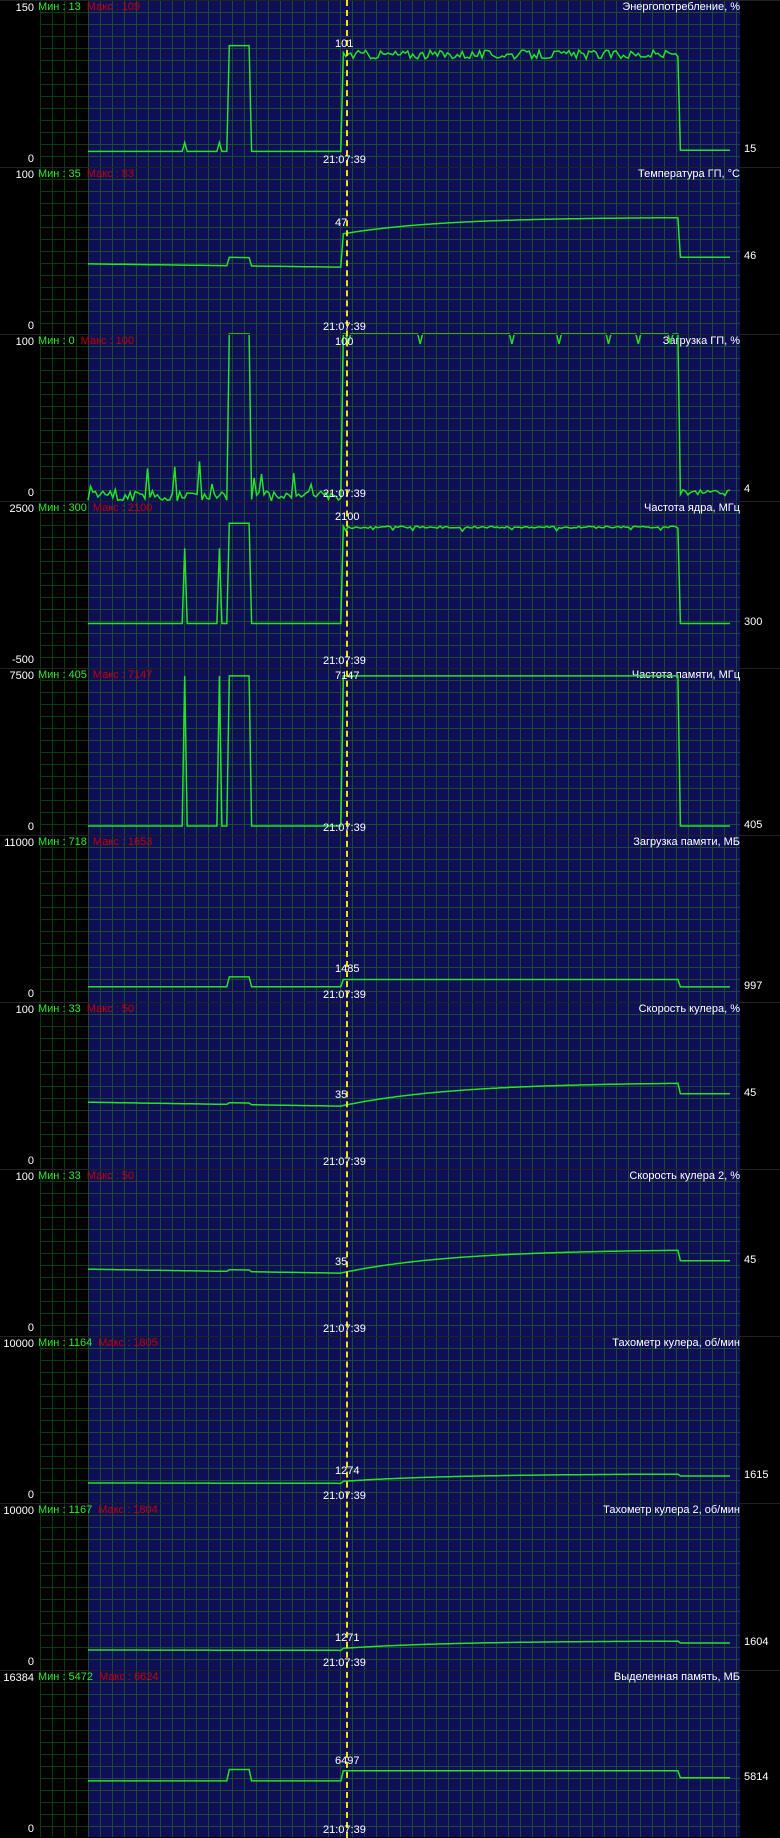 This screenshot has width=780, height=1838. Describe the element at coordinates (59, 1009) in the screenshot. I see `min-value-label: Мин : 33` at that location.